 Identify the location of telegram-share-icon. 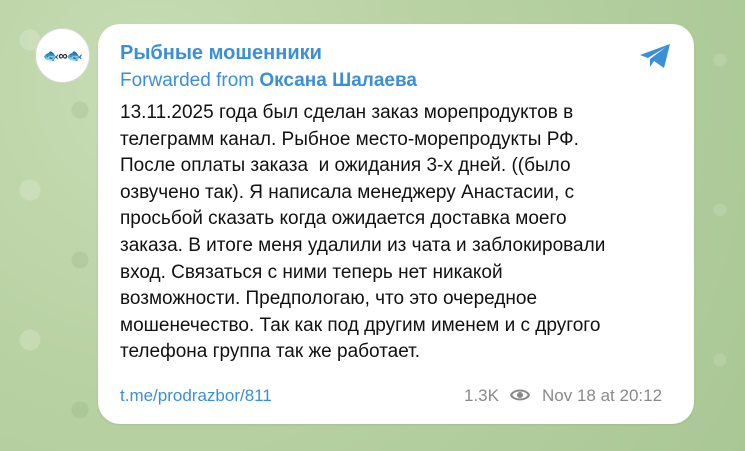
(655, 56).